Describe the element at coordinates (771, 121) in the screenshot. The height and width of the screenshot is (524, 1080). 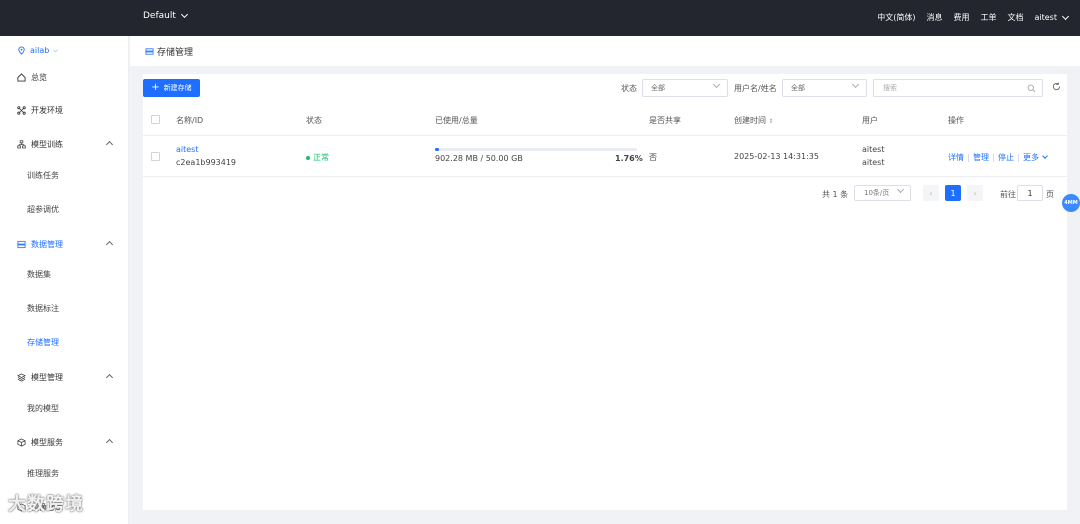
I see `sort-icon: ⇕` at that location.